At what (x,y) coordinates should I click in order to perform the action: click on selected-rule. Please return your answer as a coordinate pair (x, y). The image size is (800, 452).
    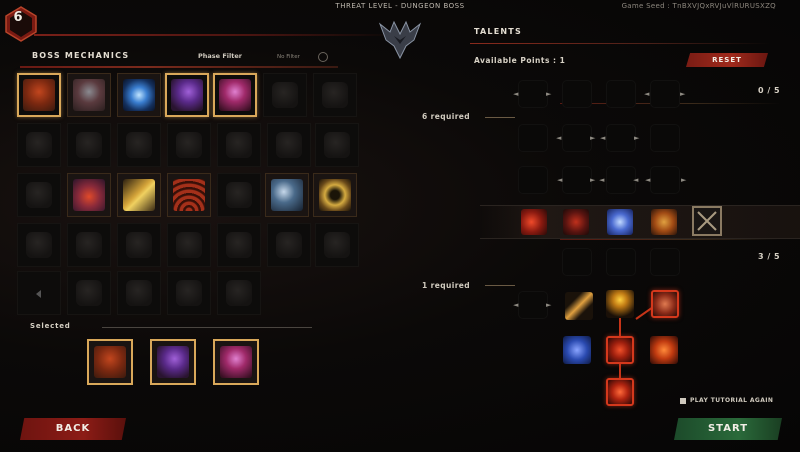
    Looking at the image, I should click on (207, 327).